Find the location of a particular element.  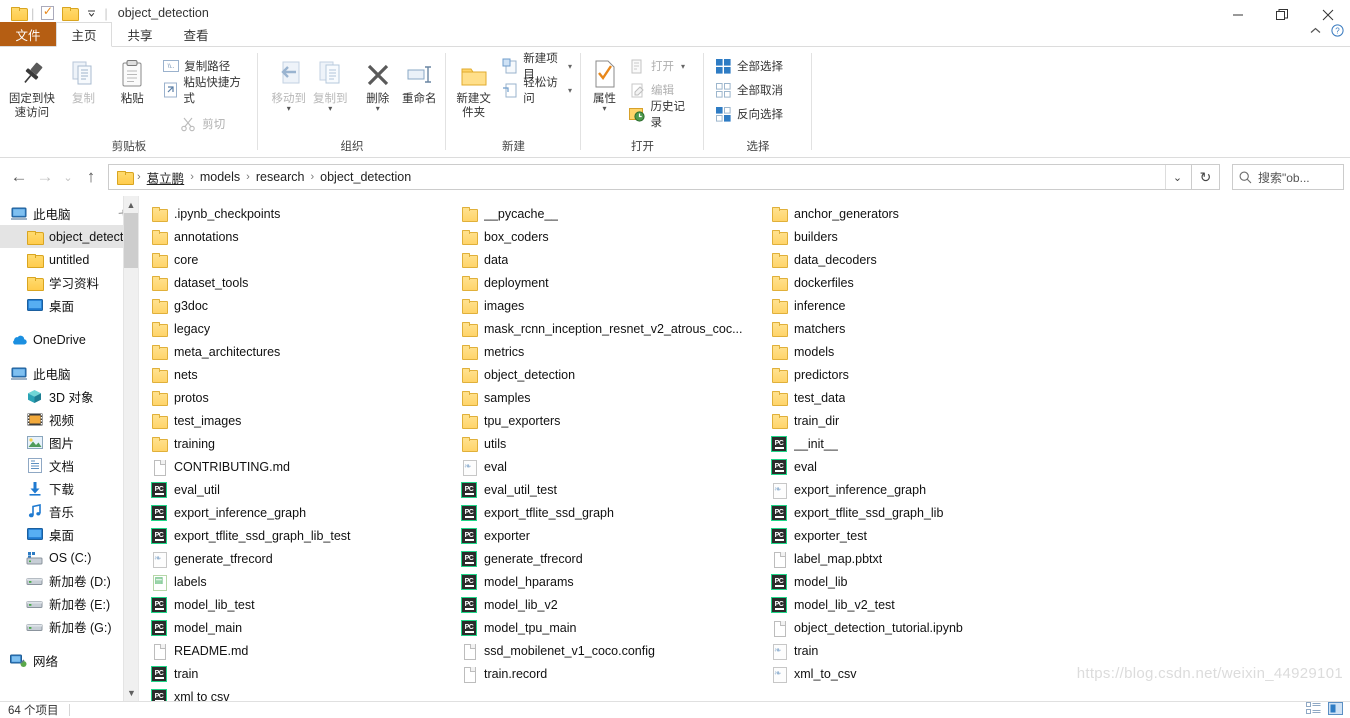

file-list-item: xml_to_csv is located at coordinates (917, 673).